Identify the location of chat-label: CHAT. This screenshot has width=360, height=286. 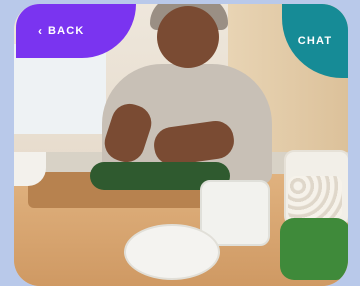
(315, 41).